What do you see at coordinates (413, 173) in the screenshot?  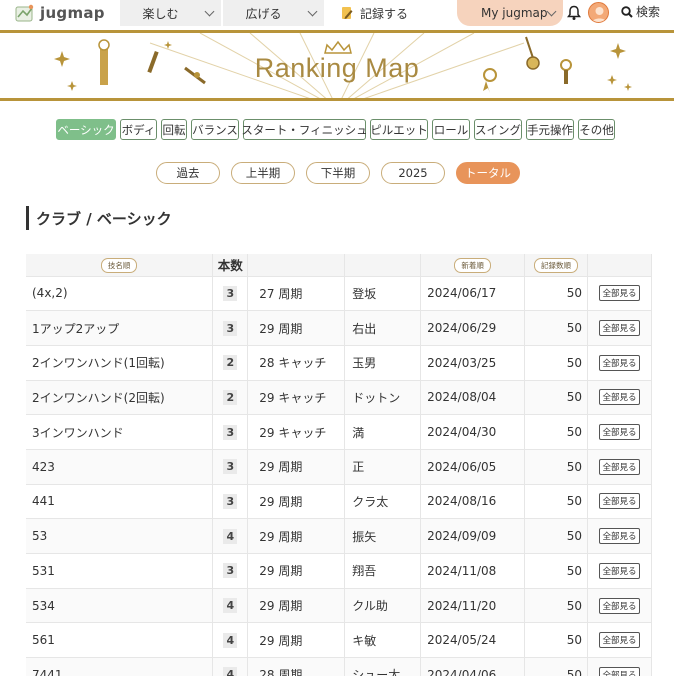 I see `period-2025: 2025` at bounding box center [413, 173].